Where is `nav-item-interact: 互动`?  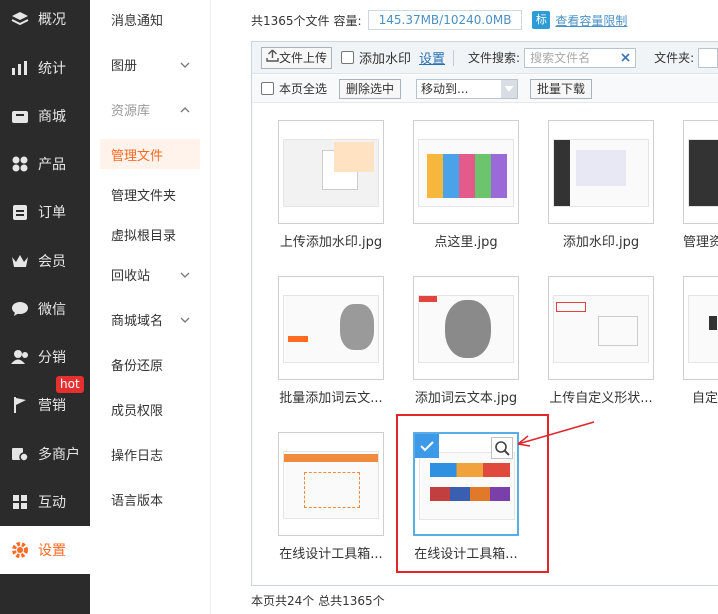
nav-item-interact: 互动 is located at coordinates (45, 502).